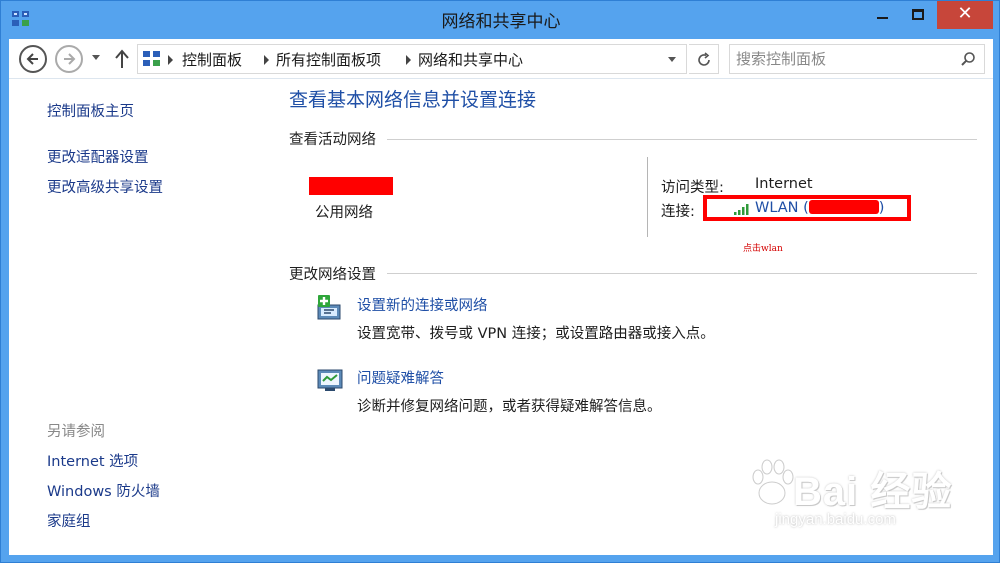 Image resolution: width=1000 pixels, height=563 pixels. I want to click on change-settings-heading: 更改网络设置, so click(332, 275).